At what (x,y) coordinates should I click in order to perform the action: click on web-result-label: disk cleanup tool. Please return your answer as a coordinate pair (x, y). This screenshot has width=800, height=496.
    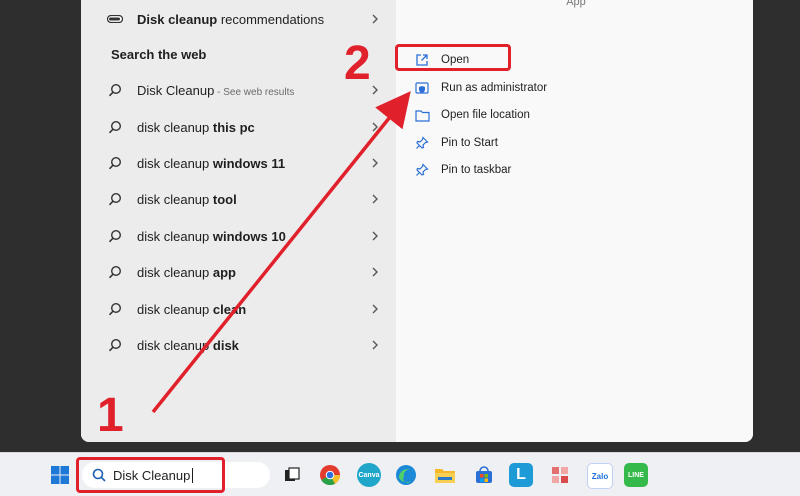
    Looking at the image, I should click on (187, 199).